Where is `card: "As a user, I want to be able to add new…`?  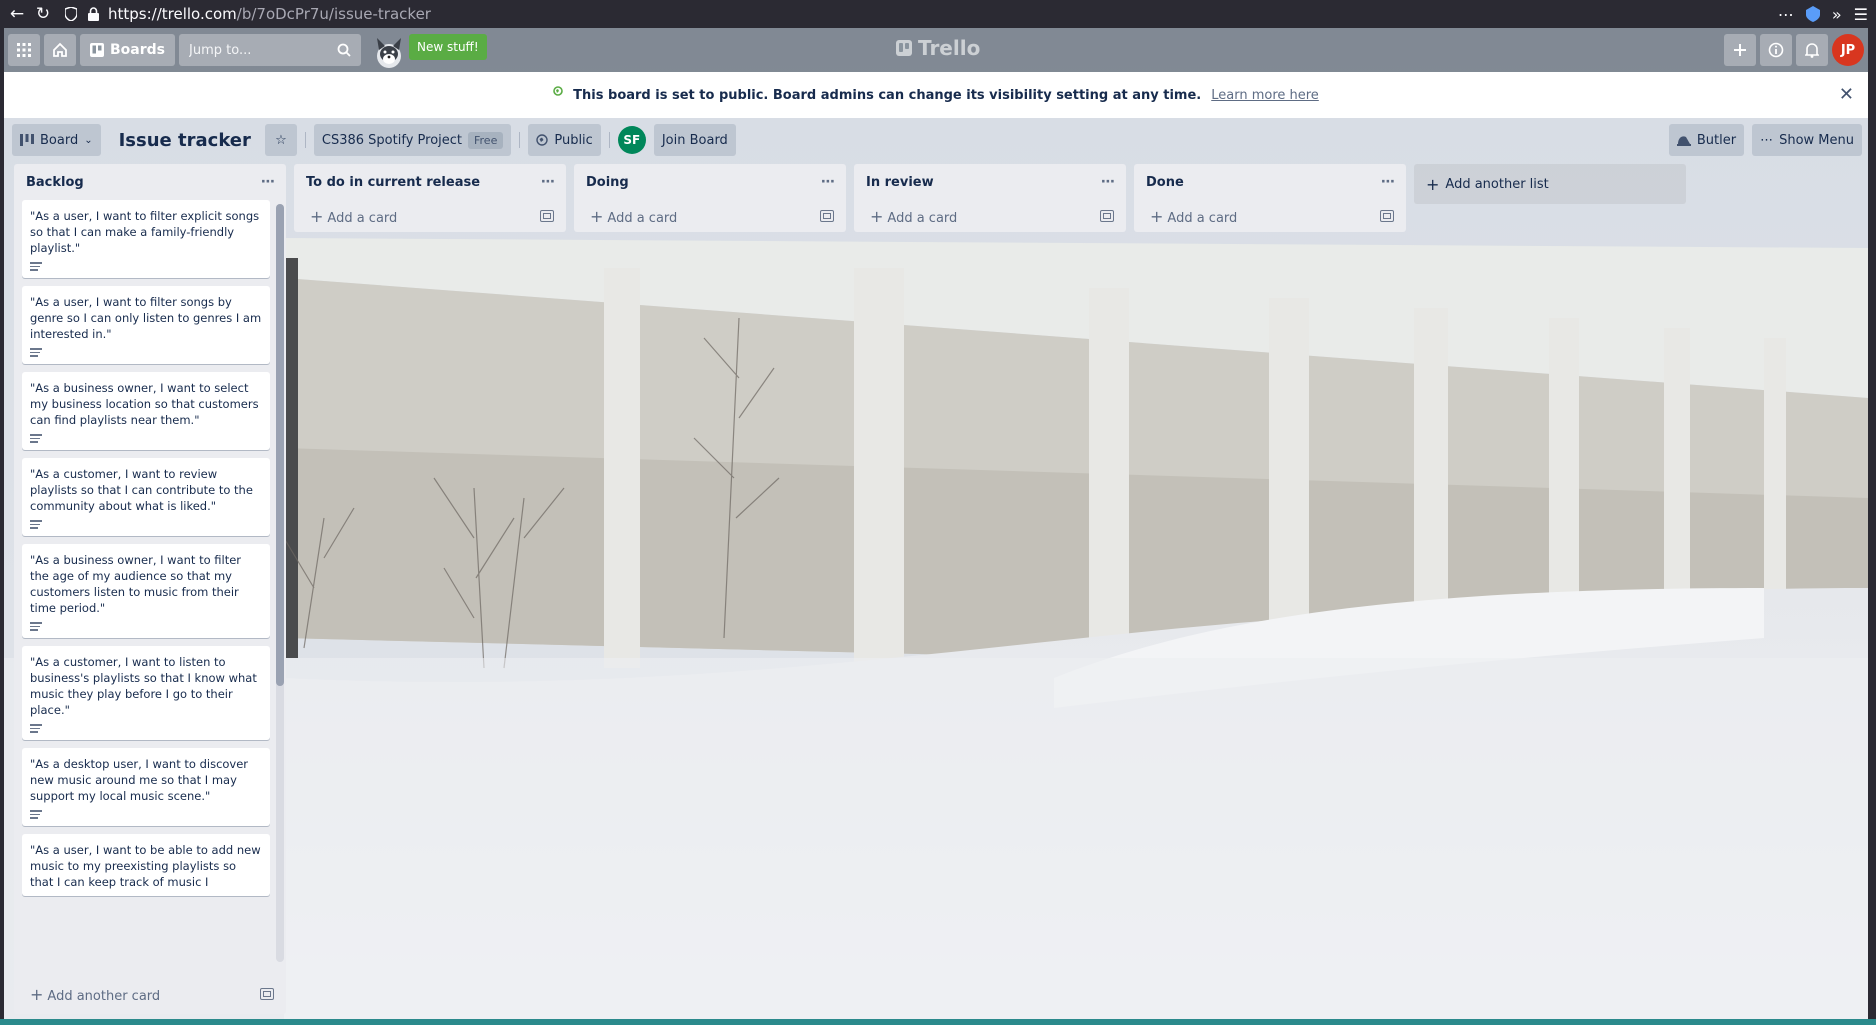
card: "As a user, I want to be able to add new… is located at coordinates (146, 865).